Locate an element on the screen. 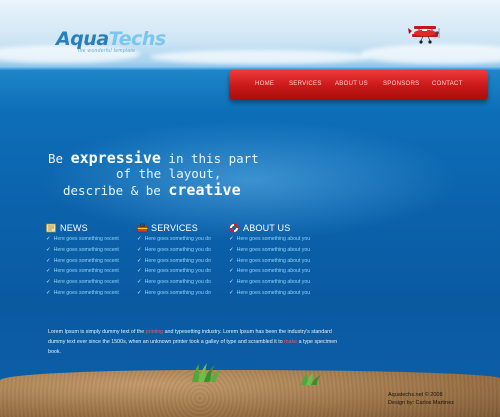 Image resolution: width=500 pixels, height=417 pixels. column-title: SERVICES is located at coordinates (174, 227).